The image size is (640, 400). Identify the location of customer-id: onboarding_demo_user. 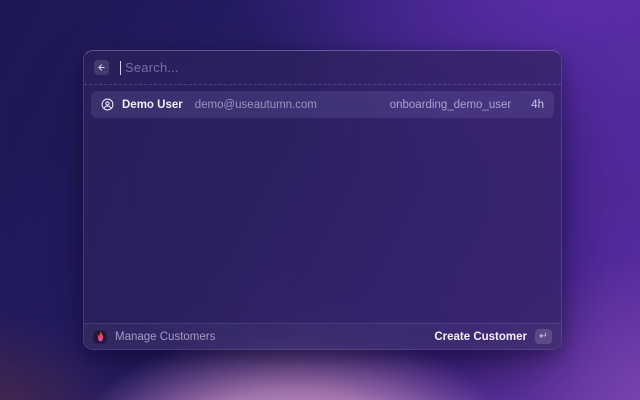
(450, 104).